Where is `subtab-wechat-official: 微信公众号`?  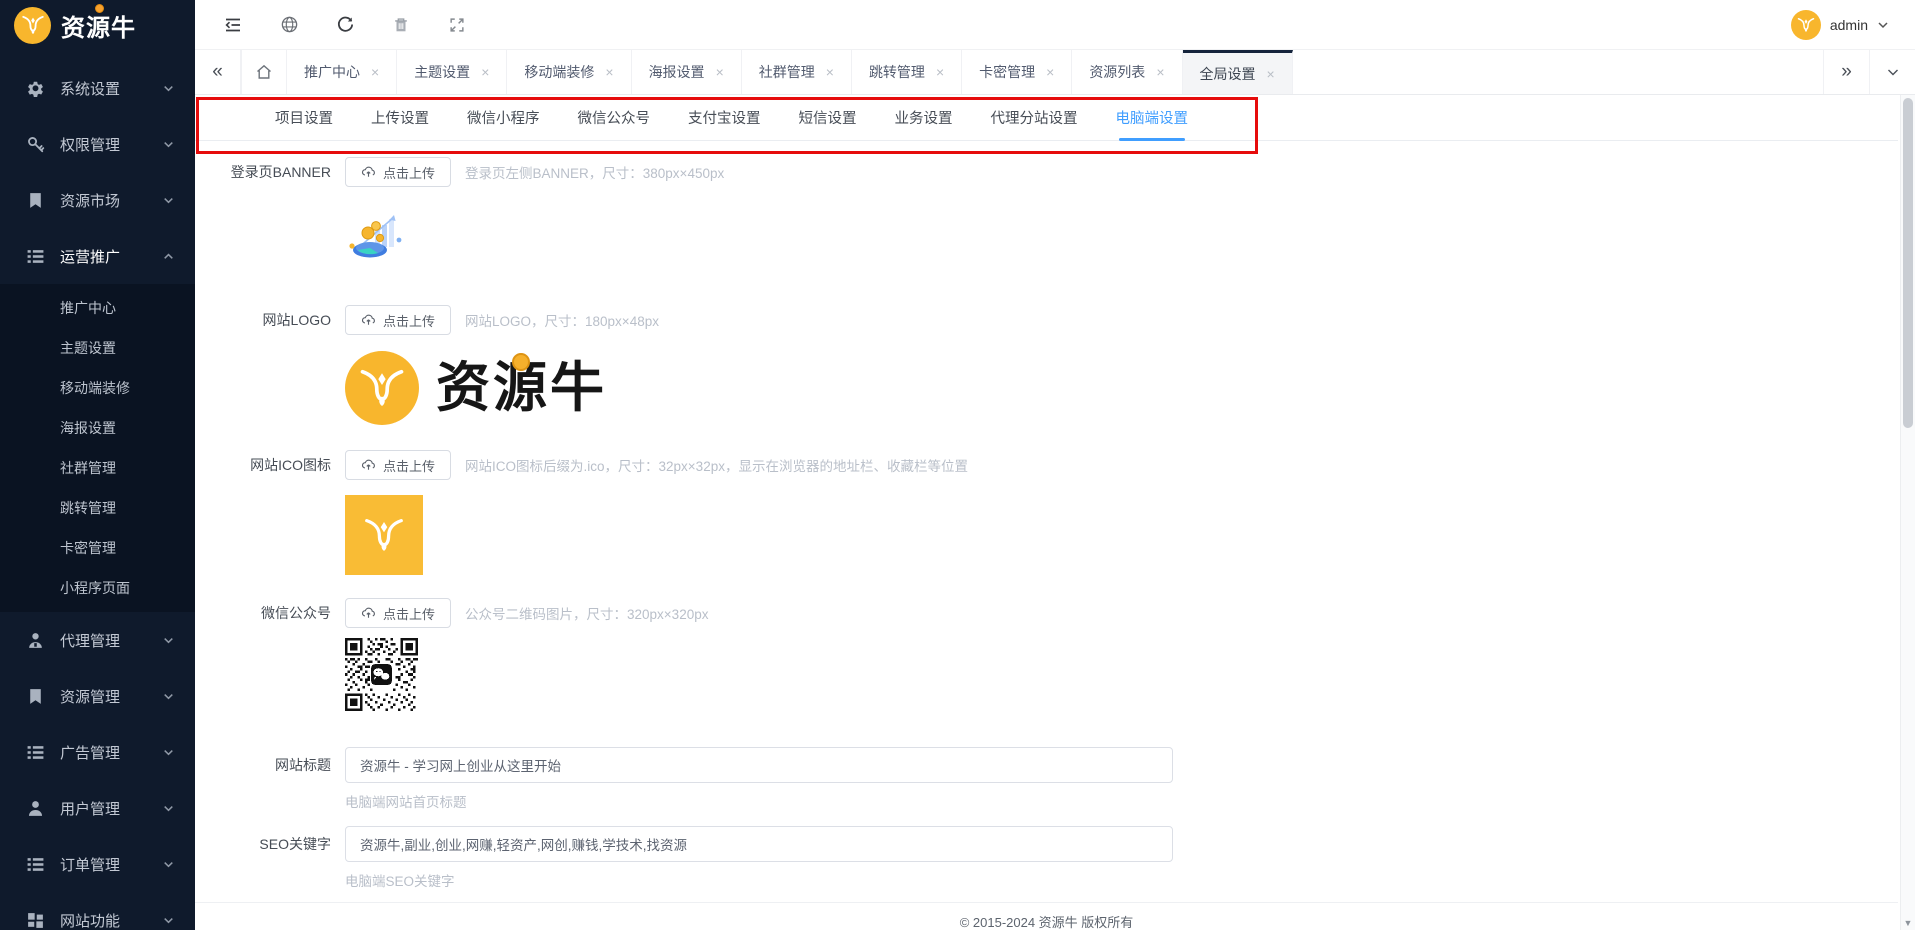 subtab-wechat-official: 微信公众号 is located at coordinates (614, 117).